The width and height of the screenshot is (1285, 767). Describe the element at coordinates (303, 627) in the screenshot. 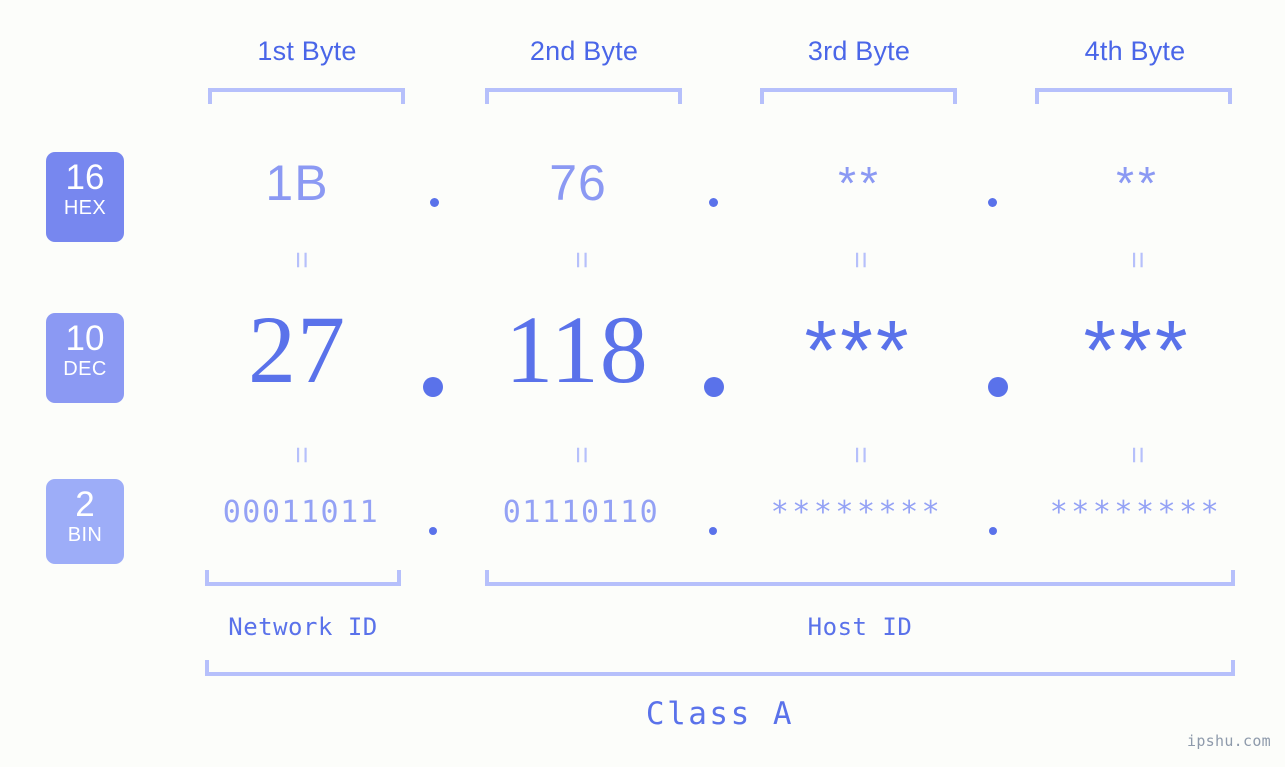

I see `network-id-label: Network ID` at that location.